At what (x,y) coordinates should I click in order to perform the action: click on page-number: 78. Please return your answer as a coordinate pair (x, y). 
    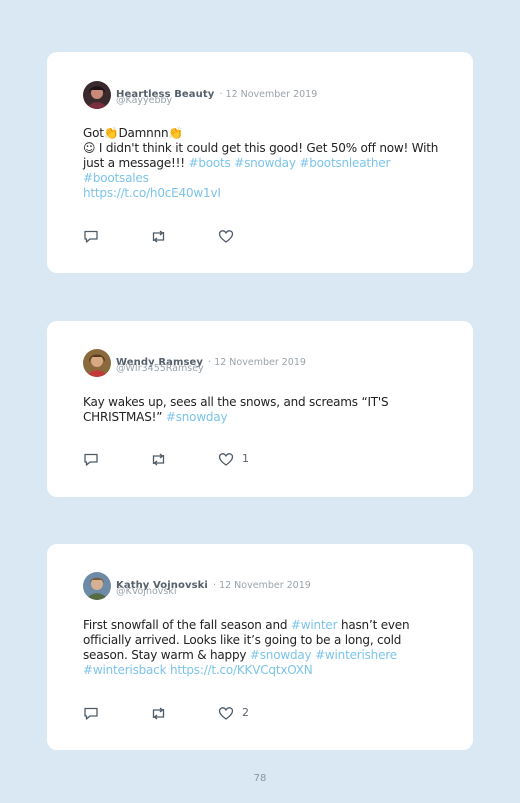
    Looking at the image, I should click on (260, 778).